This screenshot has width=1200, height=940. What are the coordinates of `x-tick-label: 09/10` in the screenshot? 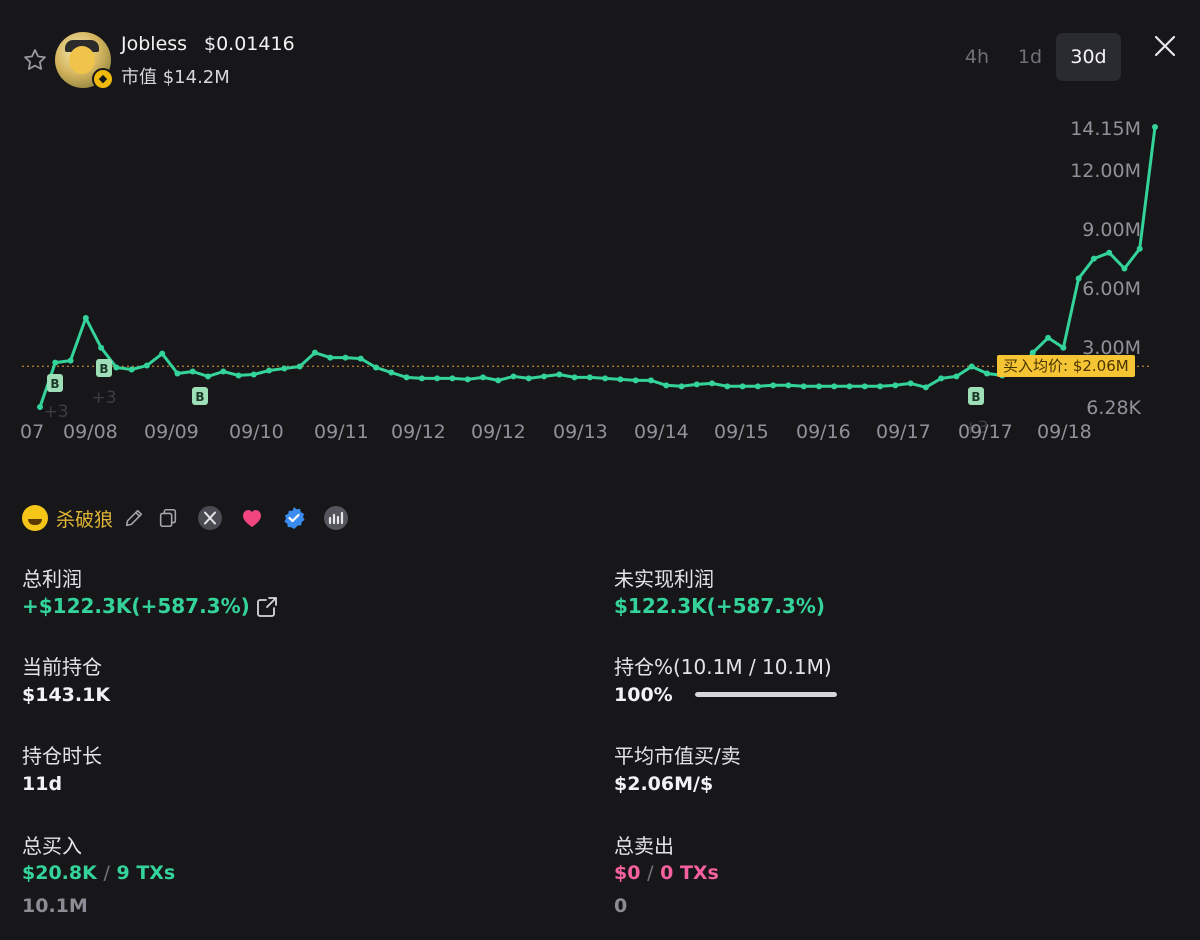 It's located at (256, 432).